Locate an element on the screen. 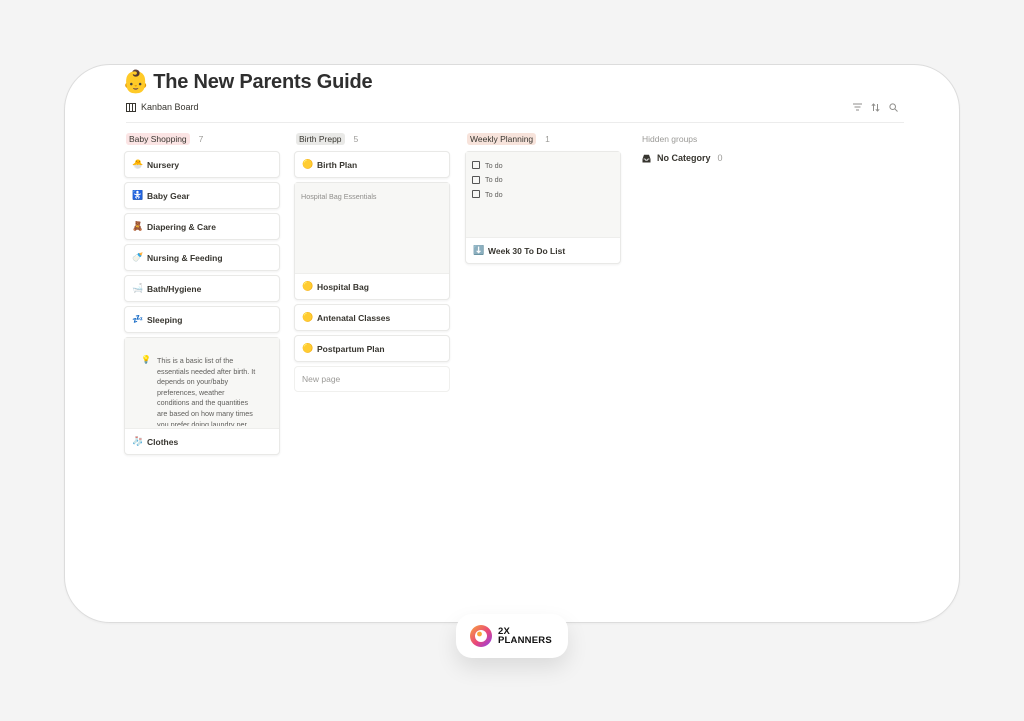 Image resolution: width=1024 pixels, height=721 pixels. card-bath-hygiene: 🛁 Bath/Hygiene is located at coordinates (202, 288).